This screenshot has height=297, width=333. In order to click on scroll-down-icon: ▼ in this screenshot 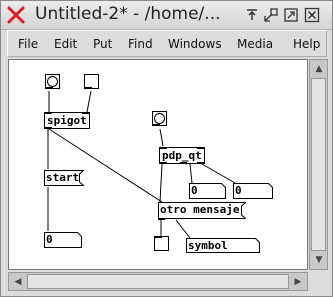, I will do `click(319, 260)`.